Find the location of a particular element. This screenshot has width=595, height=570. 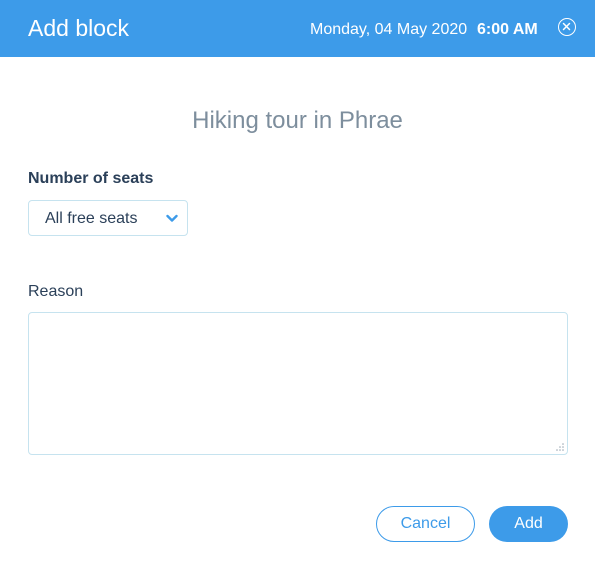

close-button is located at coordinates (567, 27).